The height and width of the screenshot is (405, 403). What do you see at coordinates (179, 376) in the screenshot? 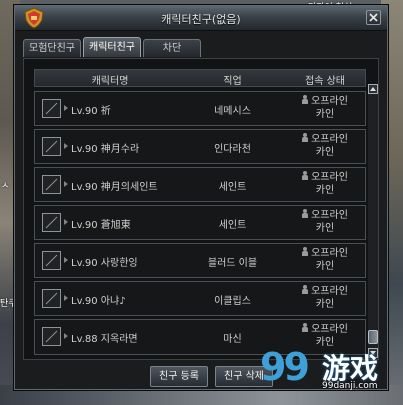
I see `register-friend-button: 친구 등록` at bounding box center [179, 376].